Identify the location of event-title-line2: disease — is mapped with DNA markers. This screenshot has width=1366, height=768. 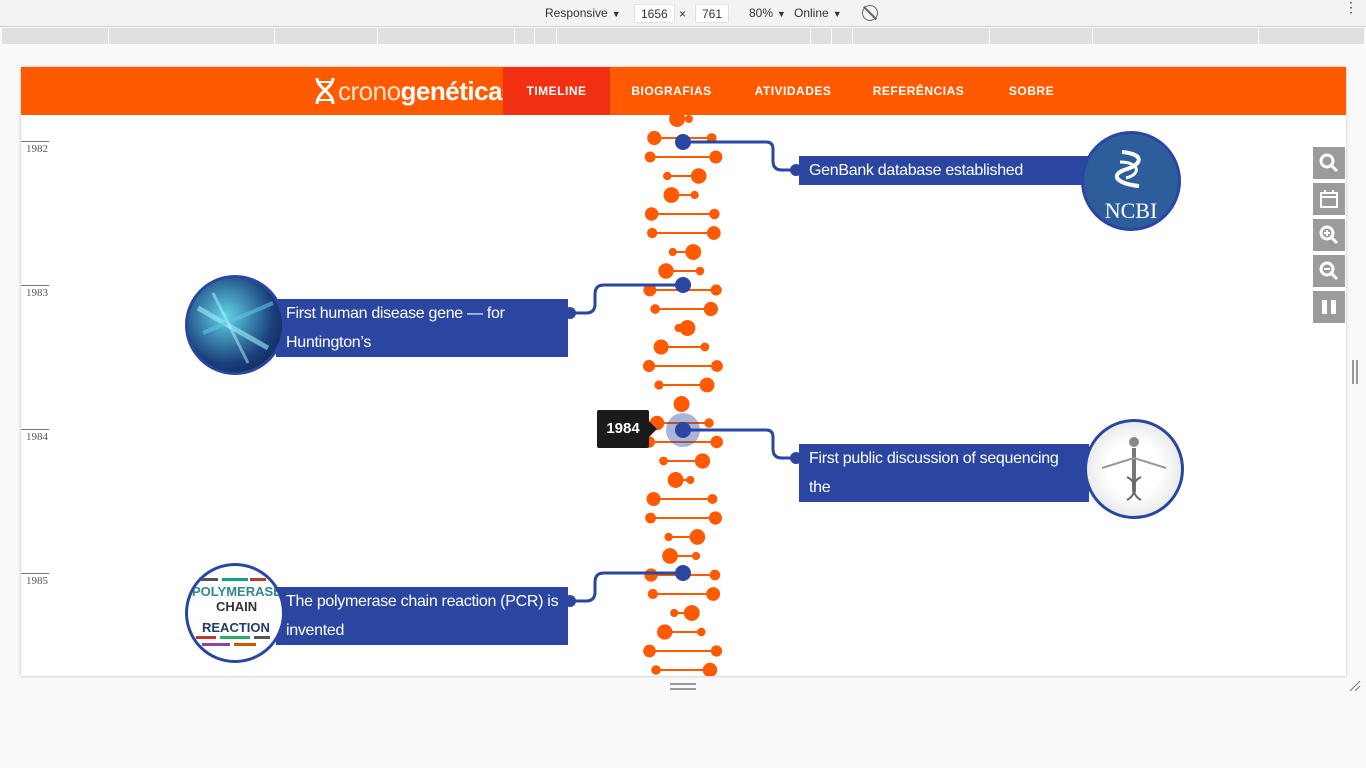
(394, 386).